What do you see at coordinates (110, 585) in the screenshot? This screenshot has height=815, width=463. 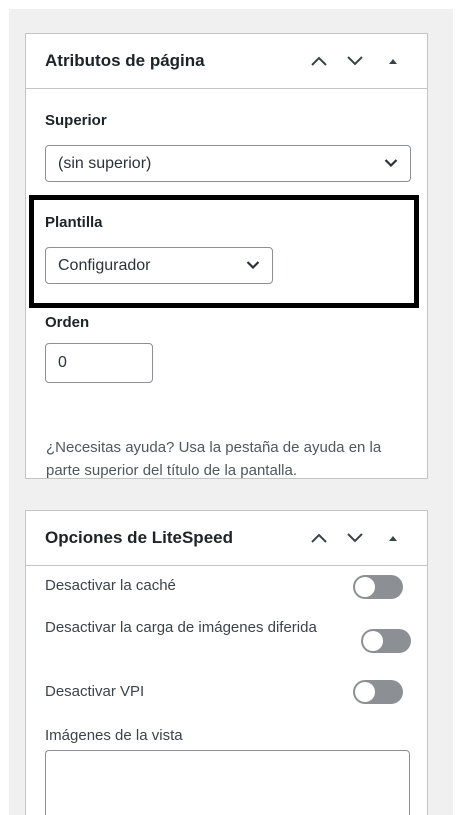 I see `option-label-disable-cache: Desactivar la caché` at bounding box center [110, 585].